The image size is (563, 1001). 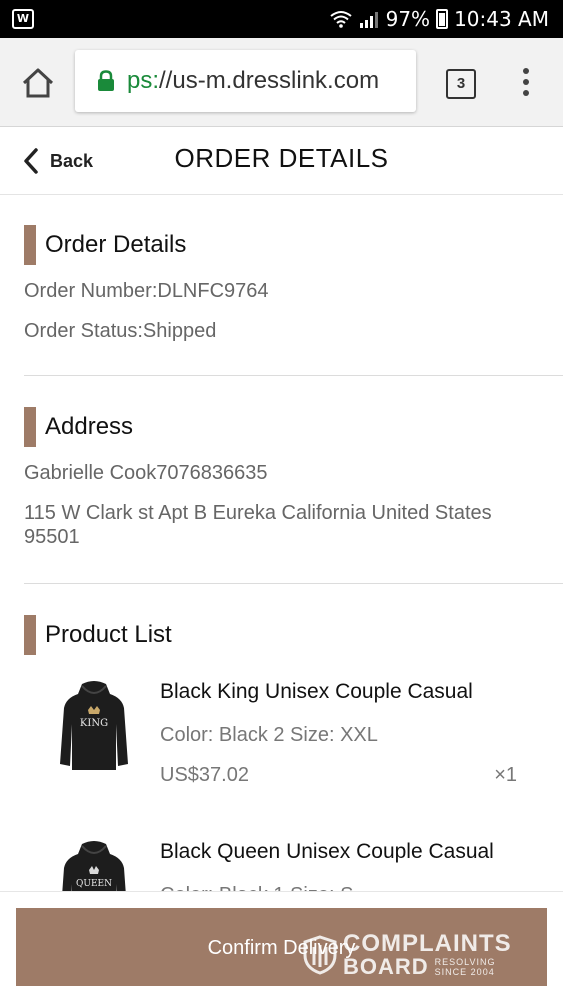 I want to click on home-icon, so click(x=38, y=83).